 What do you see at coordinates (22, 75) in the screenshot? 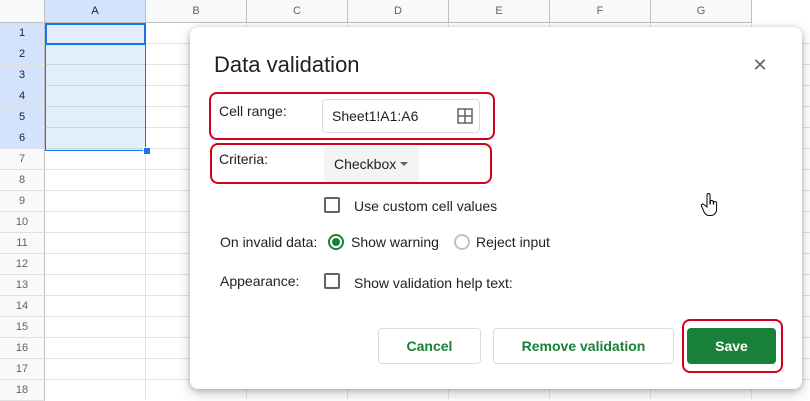
I see `row-header: 3` at bounding box center [22, 75].